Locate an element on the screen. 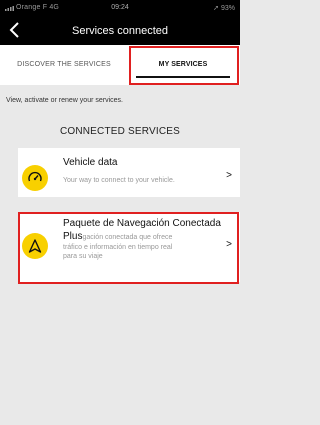 This screenshot has height=425, width=320. service-description: Your way to connect to your vehicle. is located at coordinates (119, 180).